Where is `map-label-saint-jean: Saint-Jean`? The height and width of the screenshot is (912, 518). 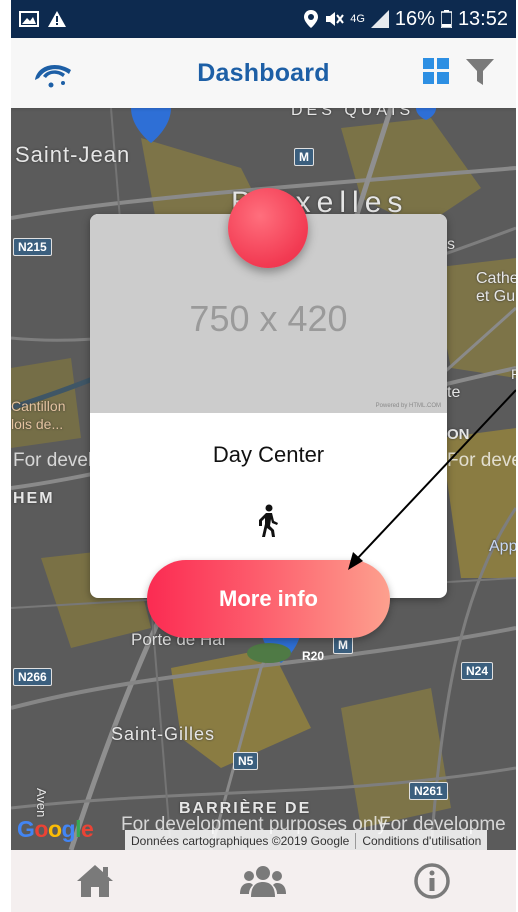
map-label-saint-jean: Saint-Jean is located at coordinates (73, 154).